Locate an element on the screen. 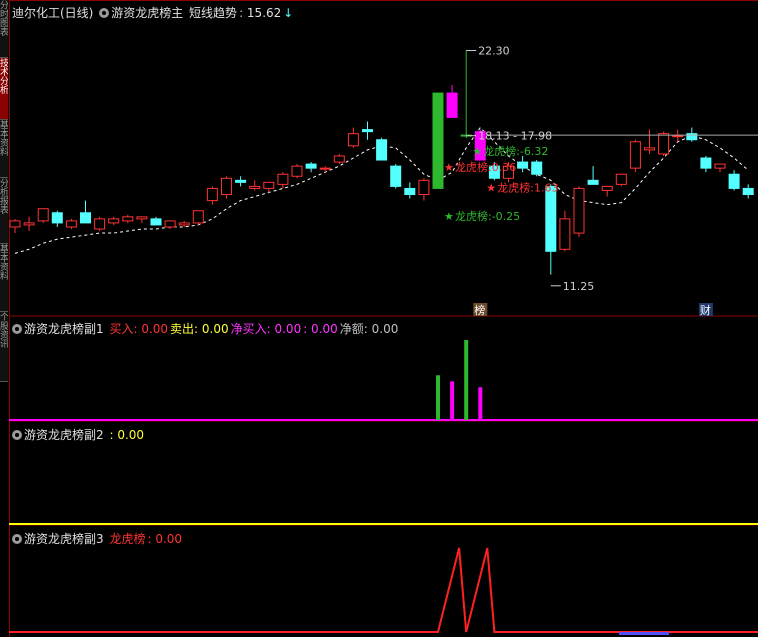  sub3-value: 0.00 is located at coordinates (169, 539).